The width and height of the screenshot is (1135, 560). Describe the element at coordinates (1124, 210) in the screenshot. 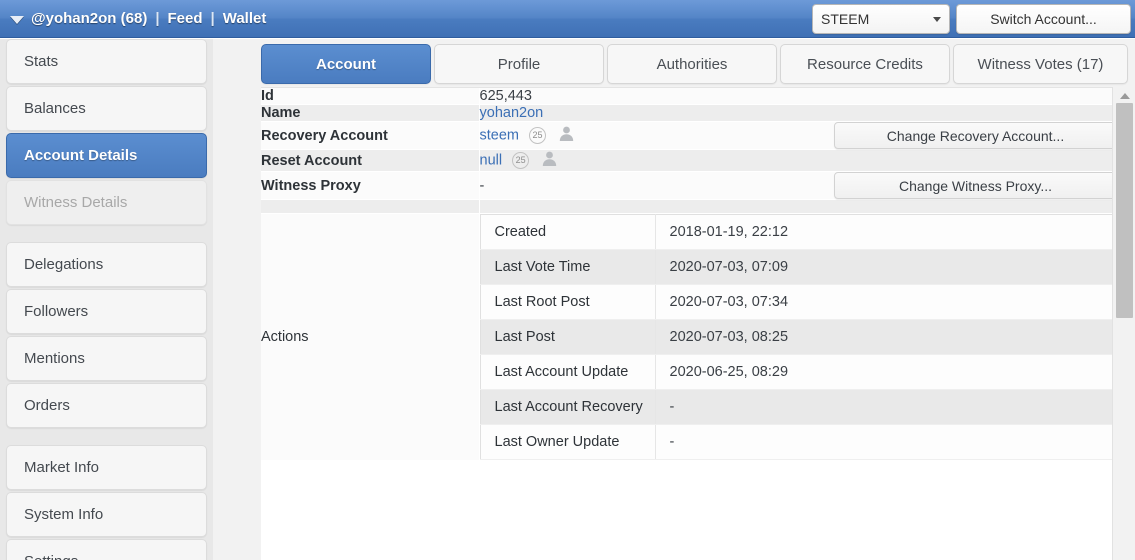

I see `scrollbar-thumb` at that location.